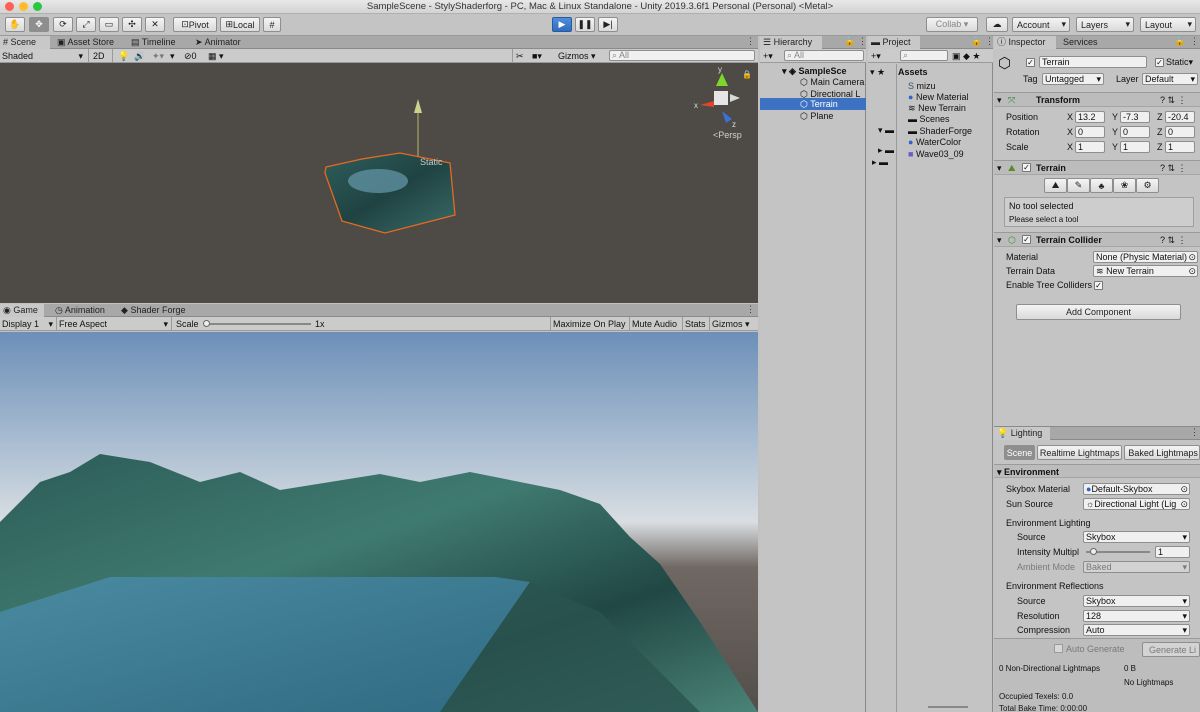 The height and width of the screenshot is (712, 1200). I want to click on intensity-slider-thumb, so click(1093, 551).